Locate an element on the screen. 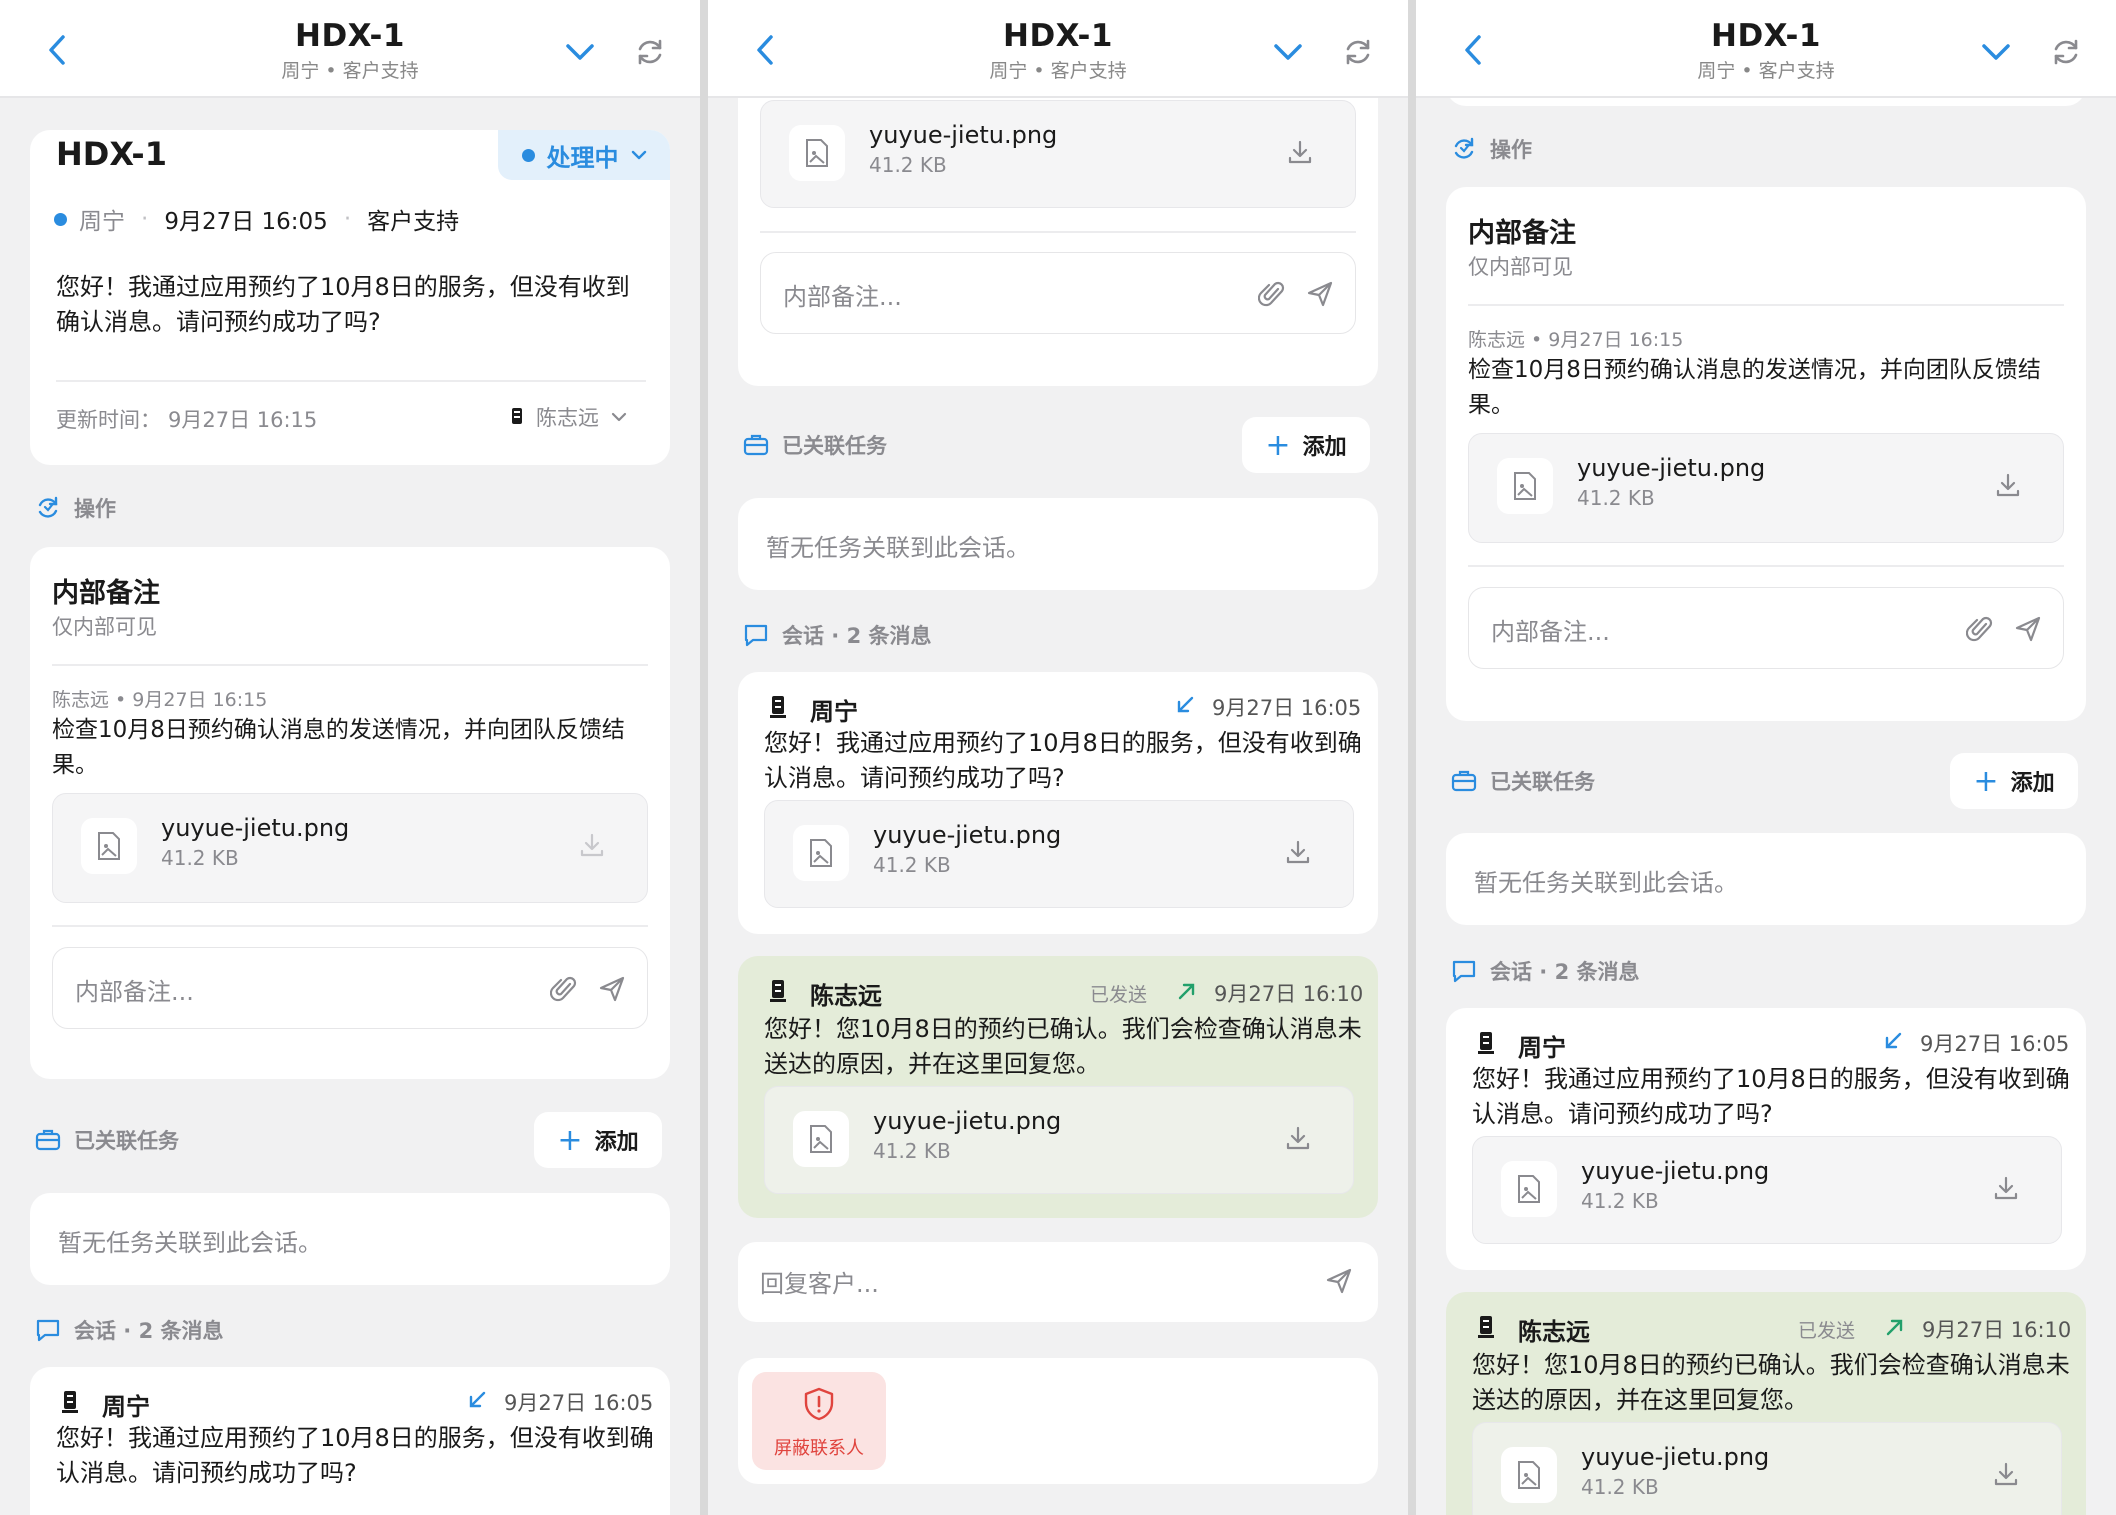  message-time: 9月27日 16:05 is located at coordinates (1995, 1044).